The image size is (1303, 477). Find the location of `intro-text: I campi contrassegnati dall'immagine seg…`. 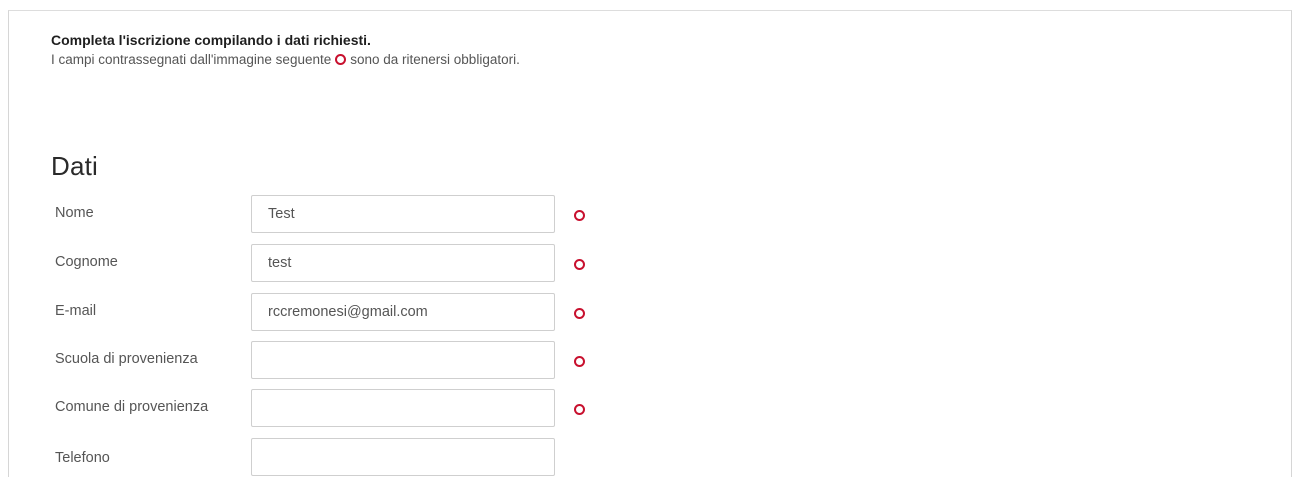

intro-text: I campi contrassegnati dall'immagine seg… is located at coordinates (285, 59).